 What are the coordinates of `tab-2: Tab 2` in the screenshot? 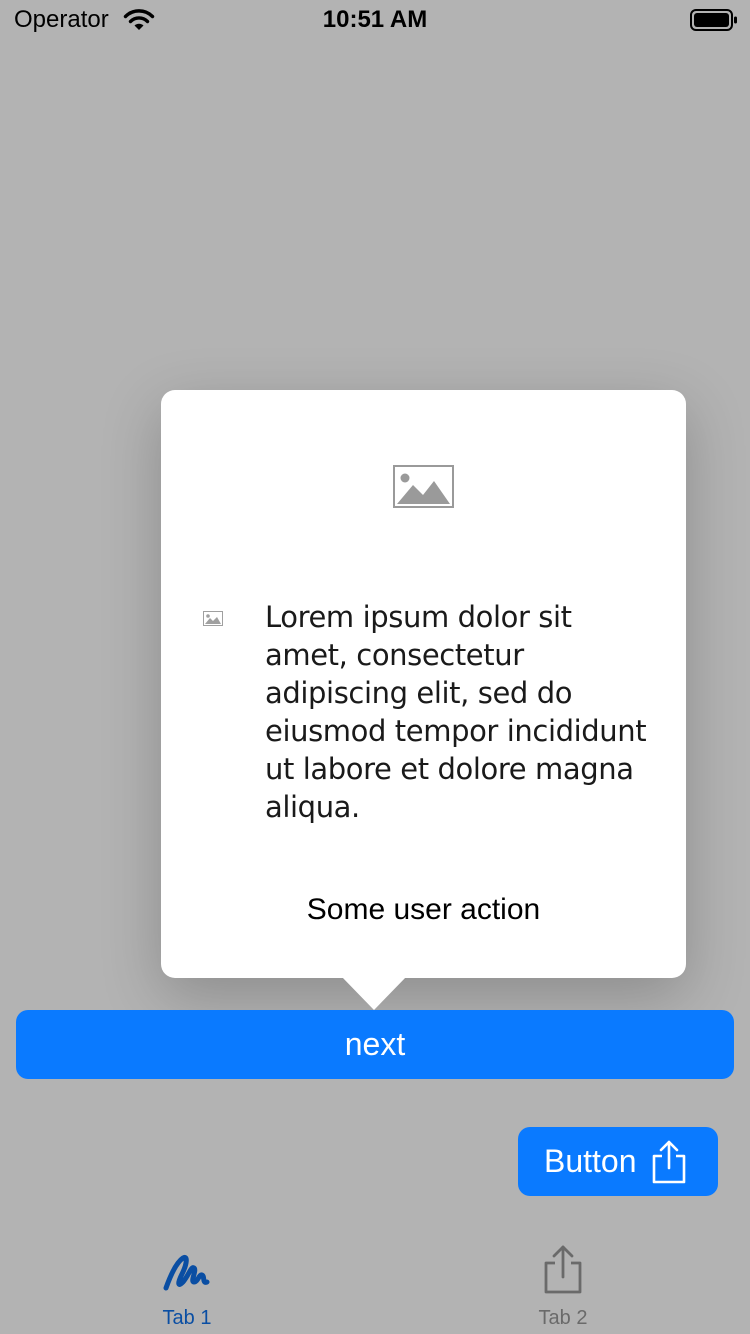 It's located at (563, 1285).